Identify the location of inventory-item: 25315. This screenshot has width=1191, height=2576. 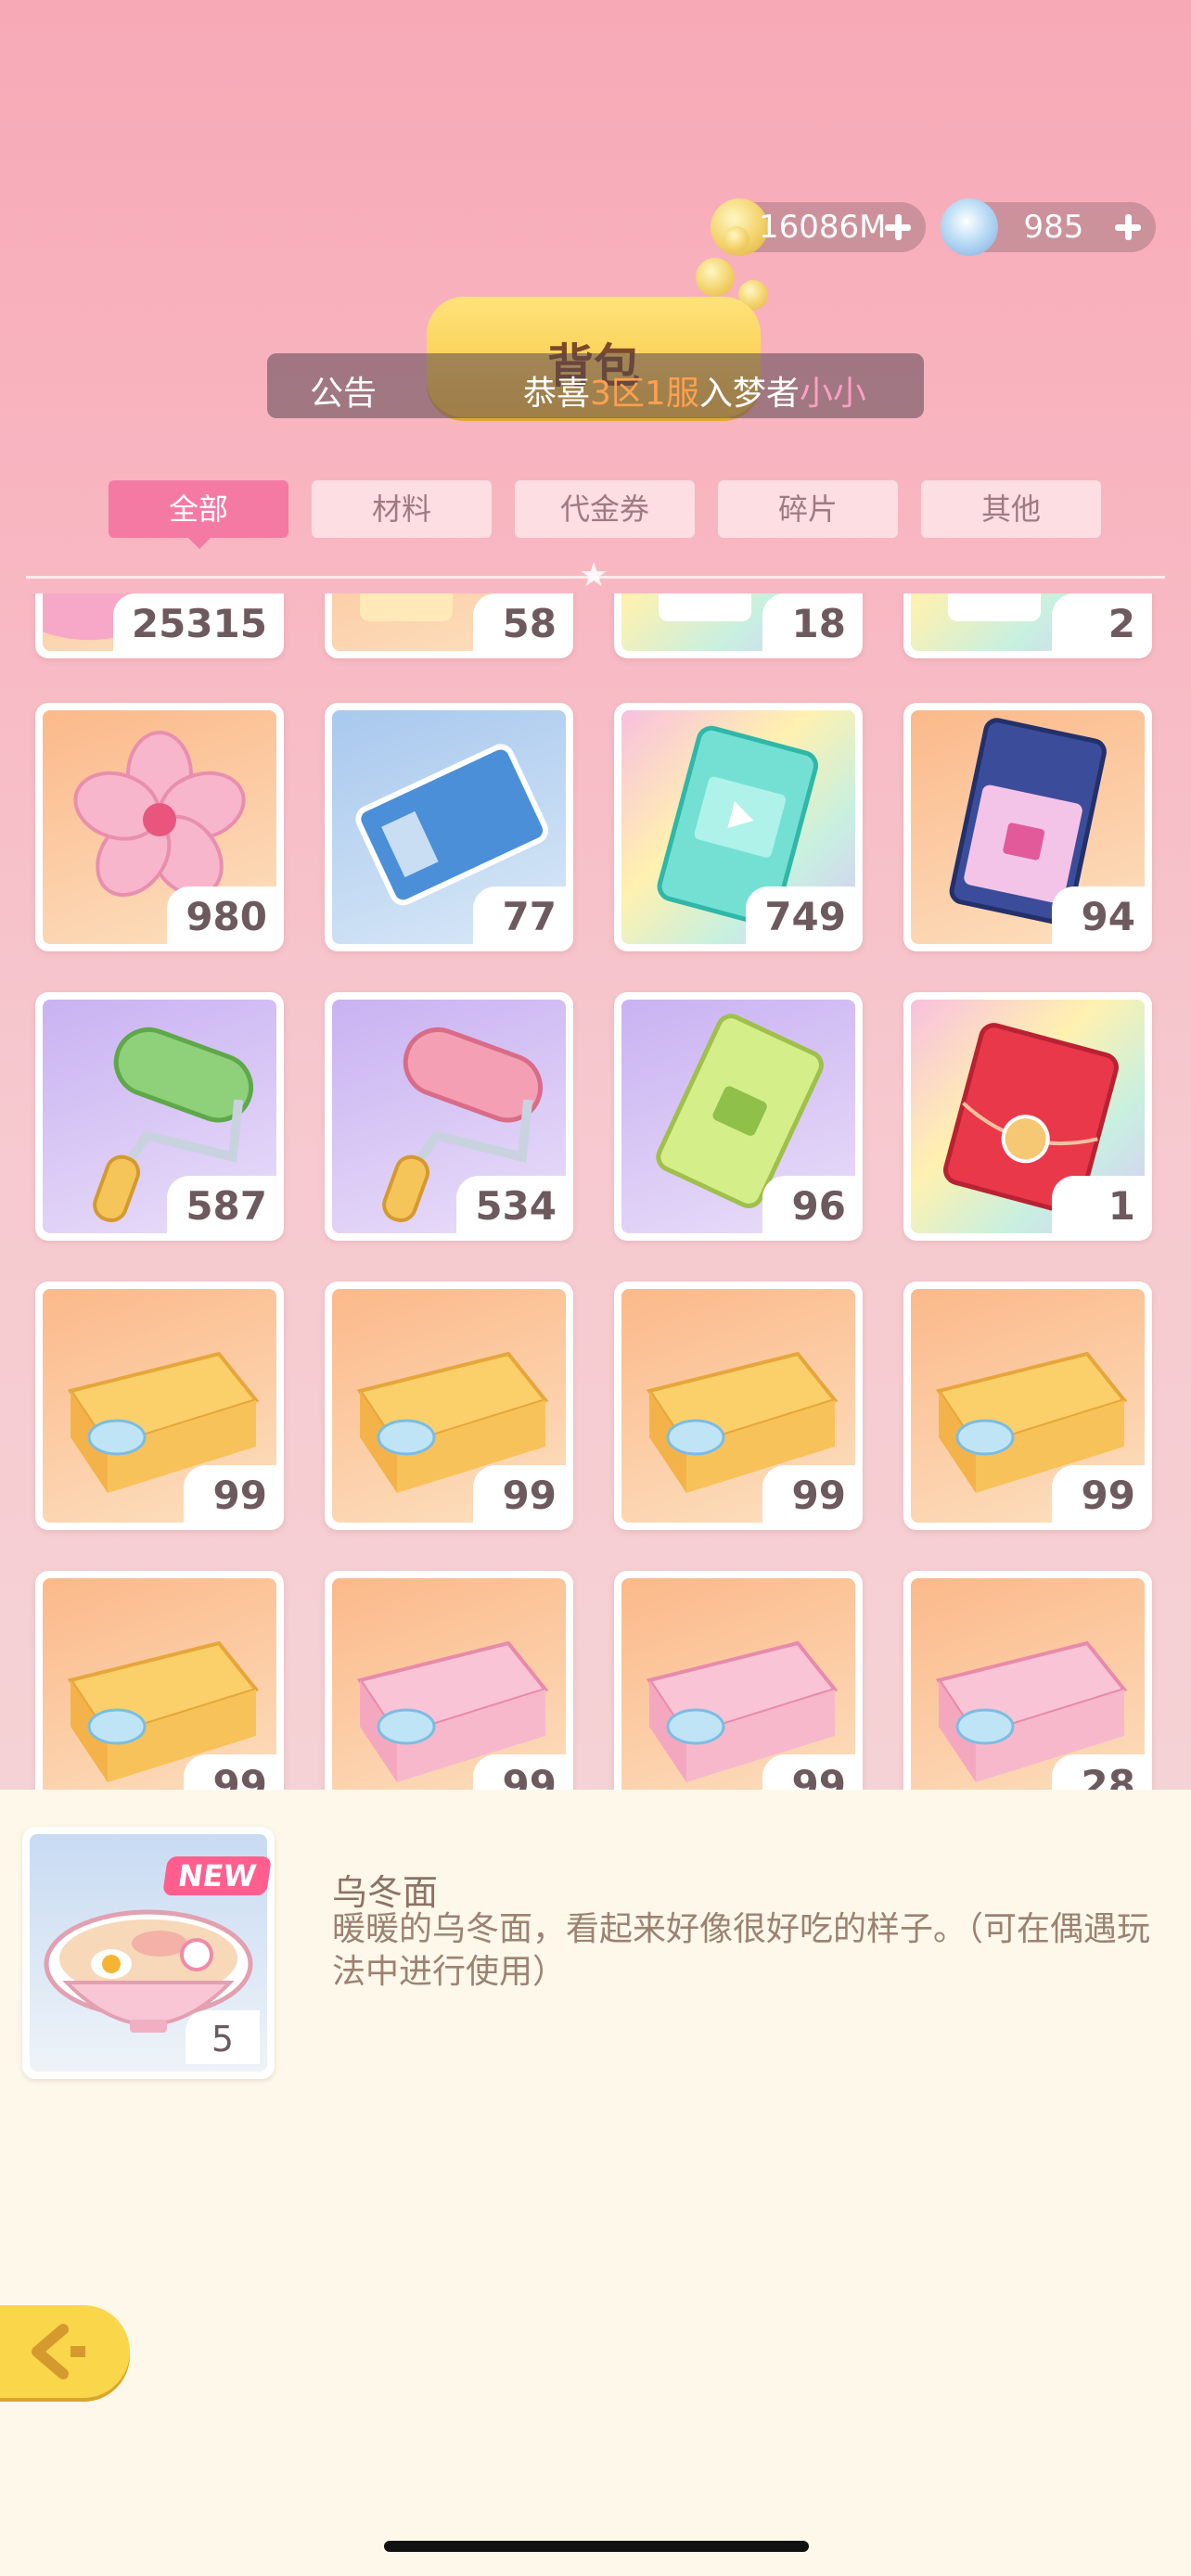
(159, 625).